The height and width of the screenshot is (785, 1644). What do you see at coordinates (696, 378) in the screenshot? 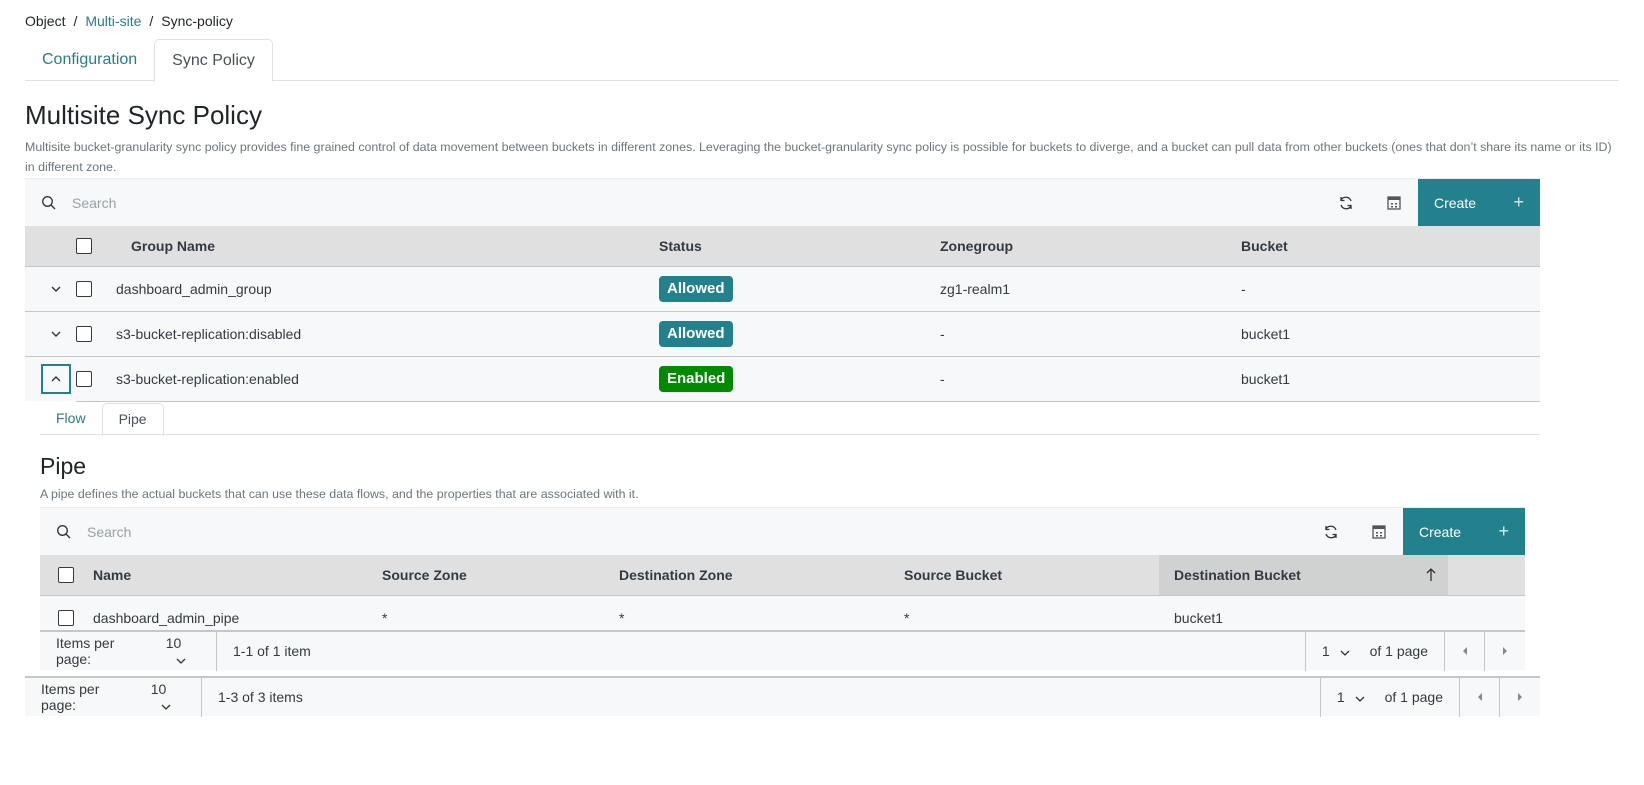
I see `status-badge: Enabled` at bounding box center [696, 378].